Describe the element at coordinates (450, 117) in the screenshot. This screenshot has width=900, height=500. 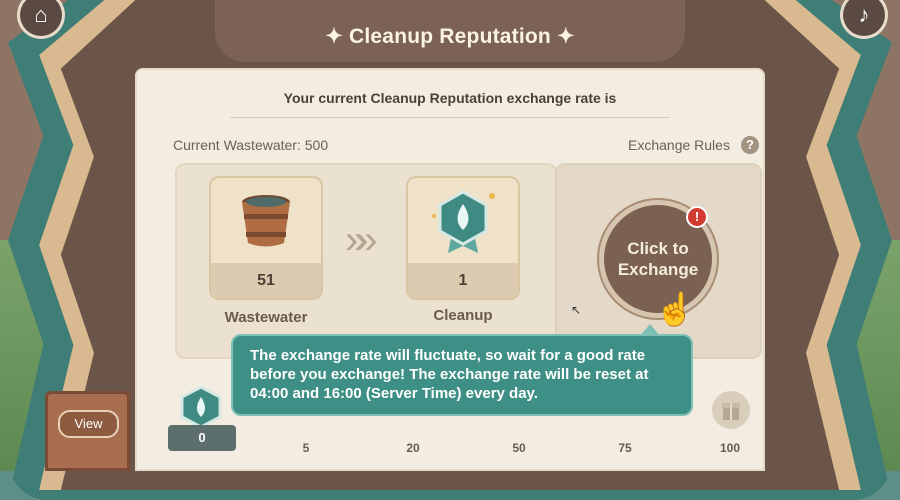
I see `divider` at that location.